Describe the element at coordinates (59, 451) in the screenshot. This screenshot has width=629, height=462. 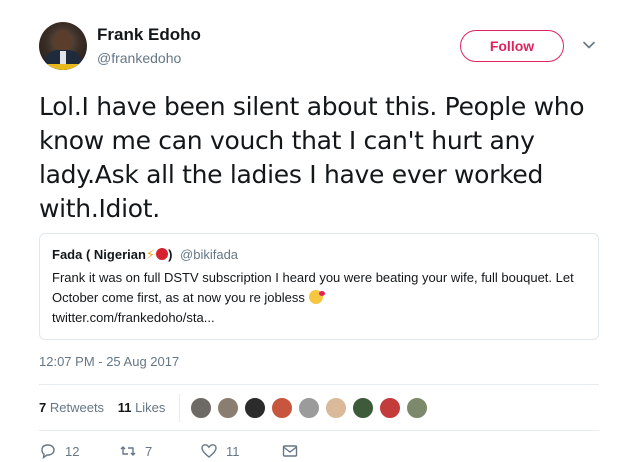
I see `reply-button: 12` at that location.